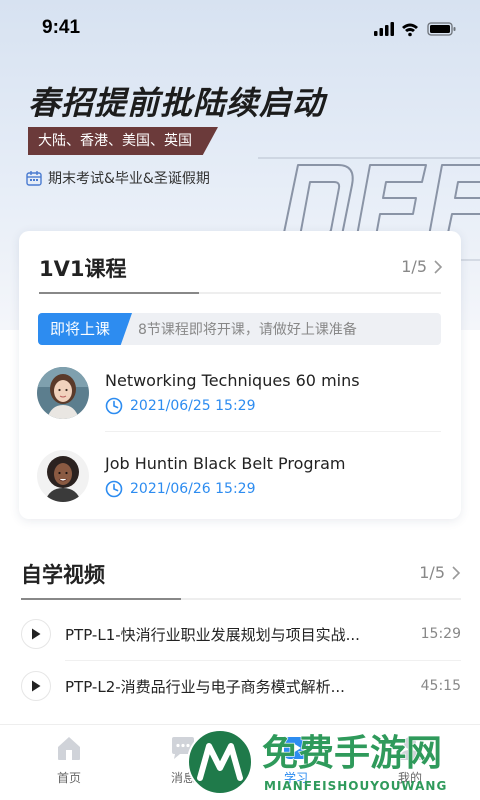 The image size is (480, 800). I want to click on video-section-header: 自学视频 1/5, so click(241, 574).